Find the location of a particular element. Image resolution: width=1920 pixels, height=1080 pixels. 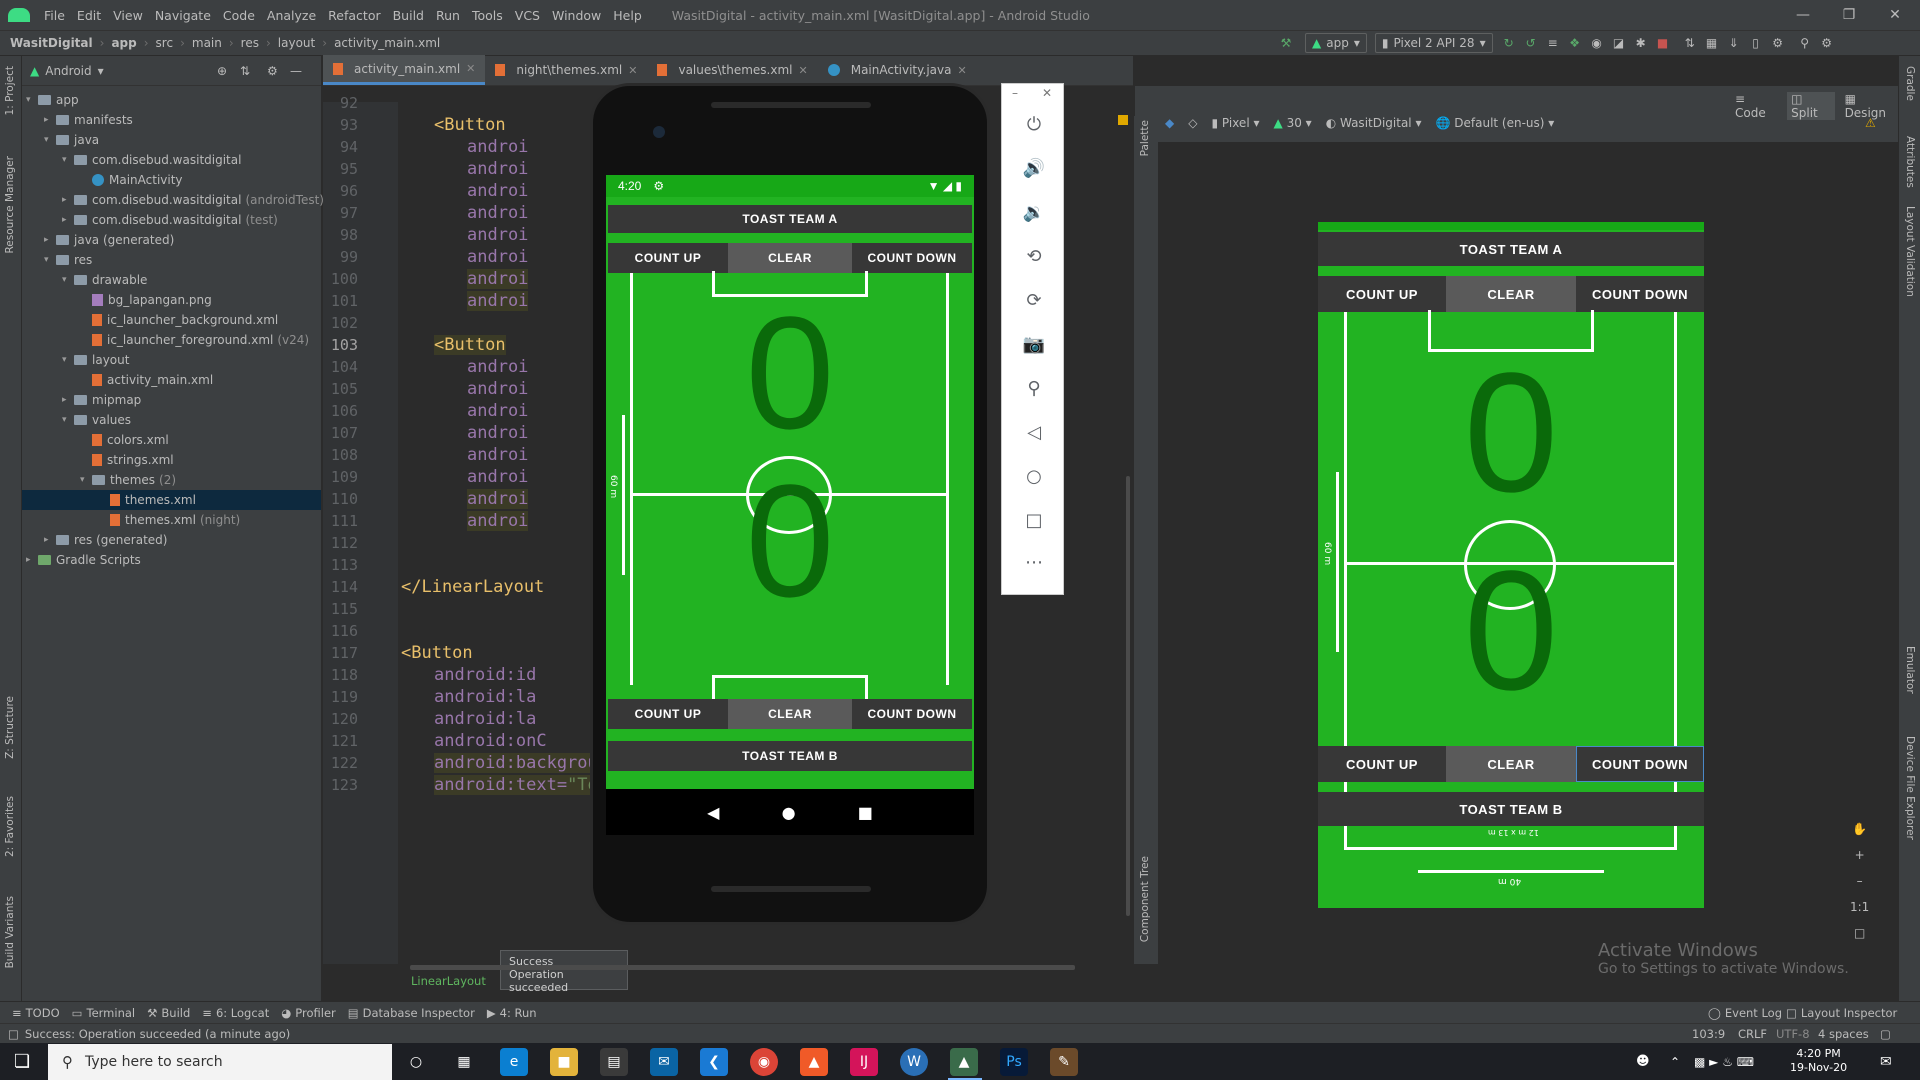

count-down-b-button: COUNT DOWN is located at coordinates (912, 714).